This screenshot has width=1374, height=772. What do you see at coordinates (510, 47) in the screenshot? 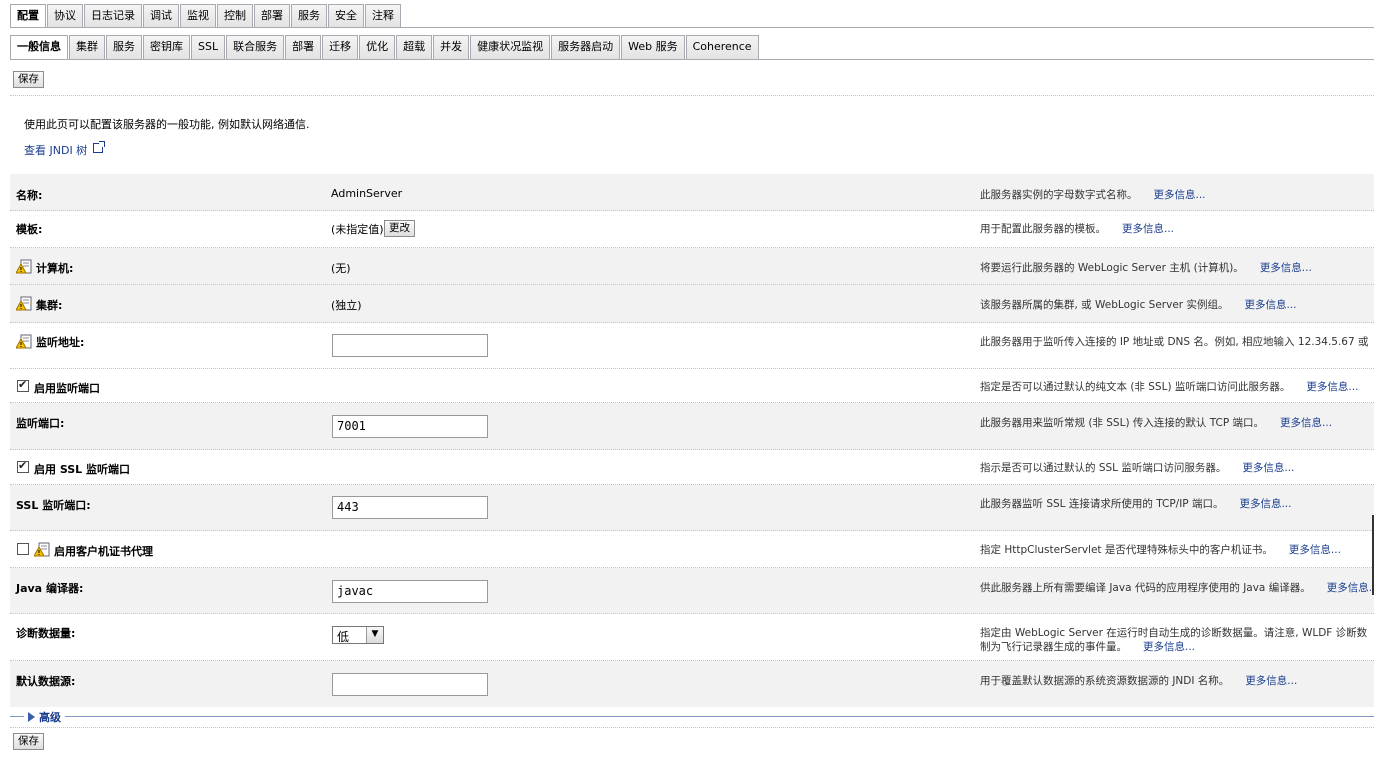
I see `subtab-health: 健康状况监视` at bounding box center [510, 47].